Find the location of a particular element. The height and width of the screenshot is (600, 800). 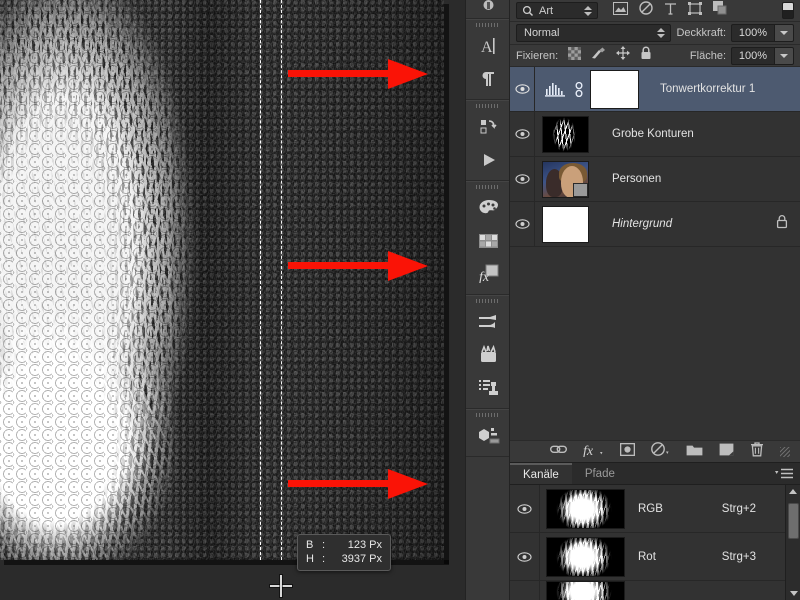

channel-visibility-toggle-partial is located at coordinates (525, 590).